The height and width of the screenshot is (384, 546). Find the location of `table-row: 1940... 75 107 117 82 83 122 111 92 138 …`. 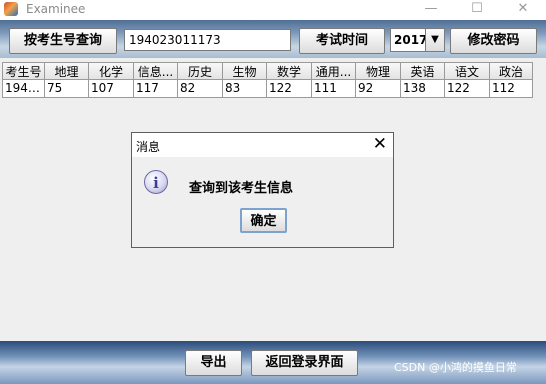

table-row: 1940... 75 107 117 82 83 122 111 92 138 … is located at coordinates (272, 89).